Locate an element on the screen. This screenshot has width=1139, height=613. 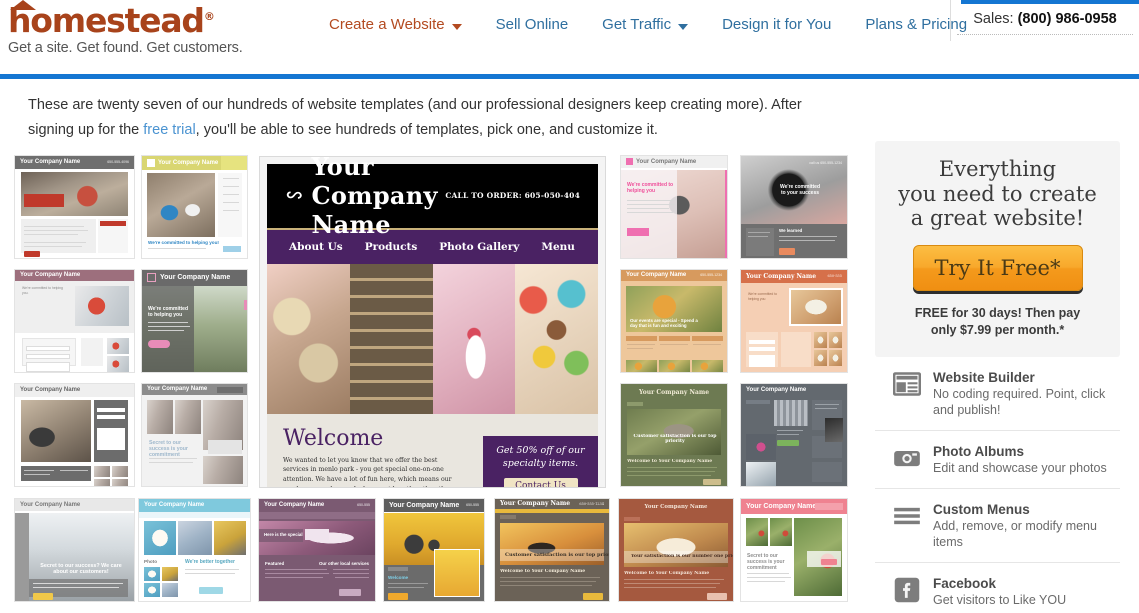
template-inset-image is located at coordinates (457, 572).